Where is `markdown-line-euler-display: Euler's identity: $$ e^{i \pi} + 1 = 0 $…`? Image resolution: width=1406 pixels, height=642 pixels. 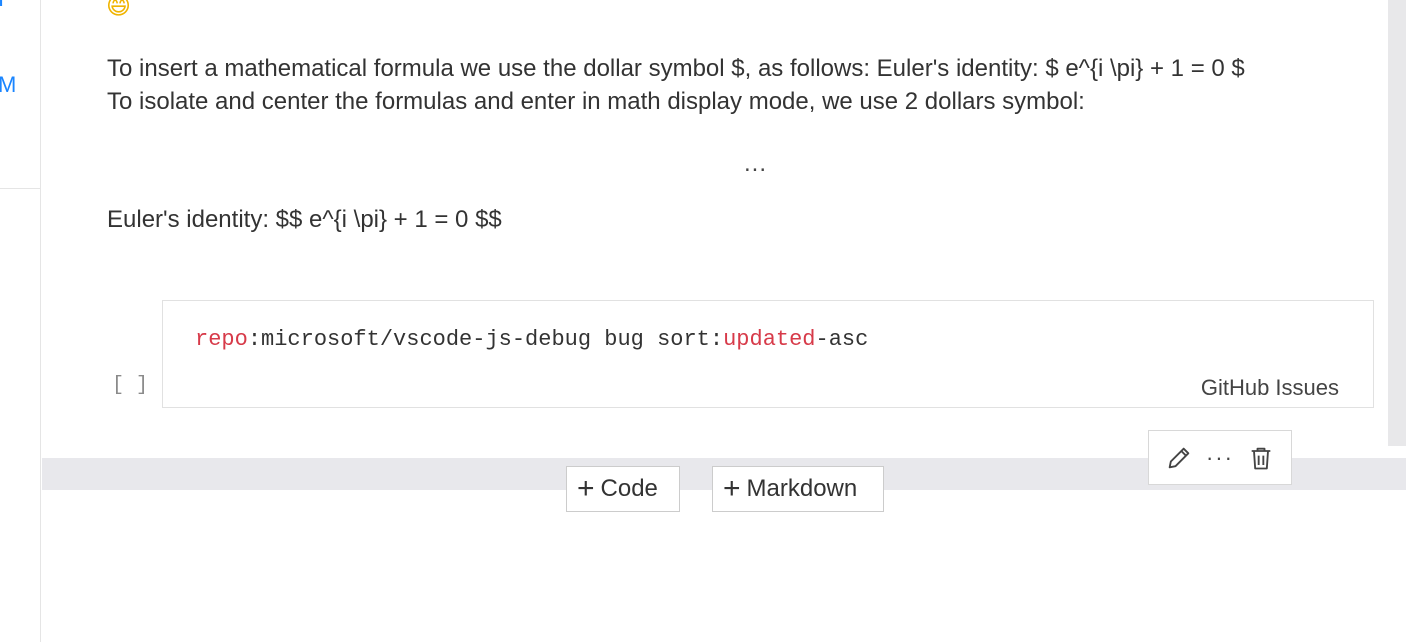
markdown-line-euler-display: Euler's identity: $$ e^{i \pi} + 1 = 0 $… is located at coordinates (304, 219).